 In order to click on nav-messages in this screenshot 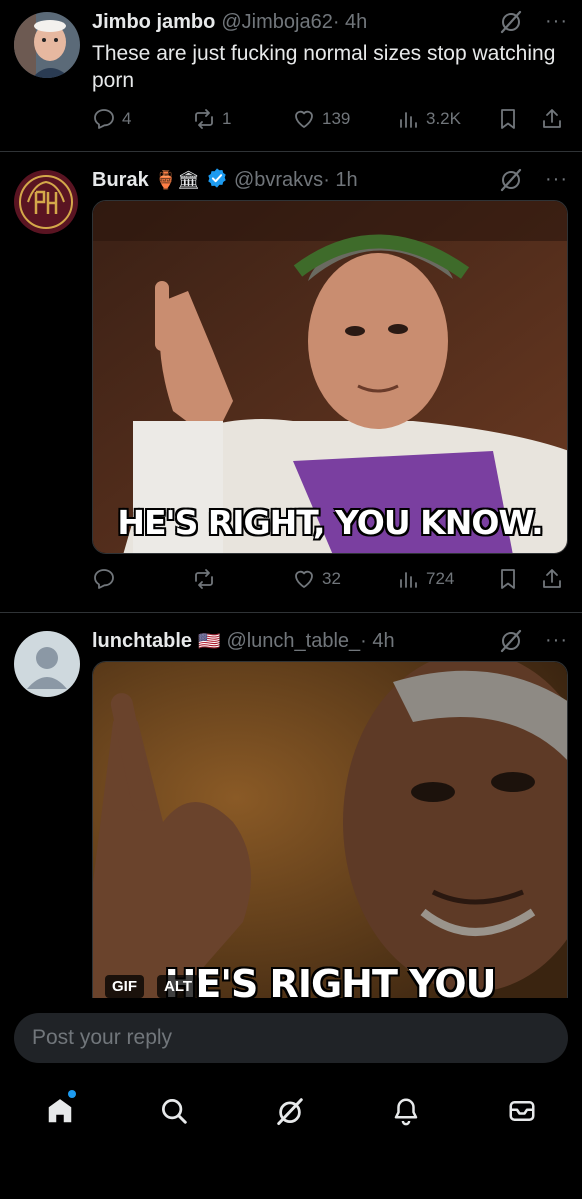, I will do `click(522, 1111)`.